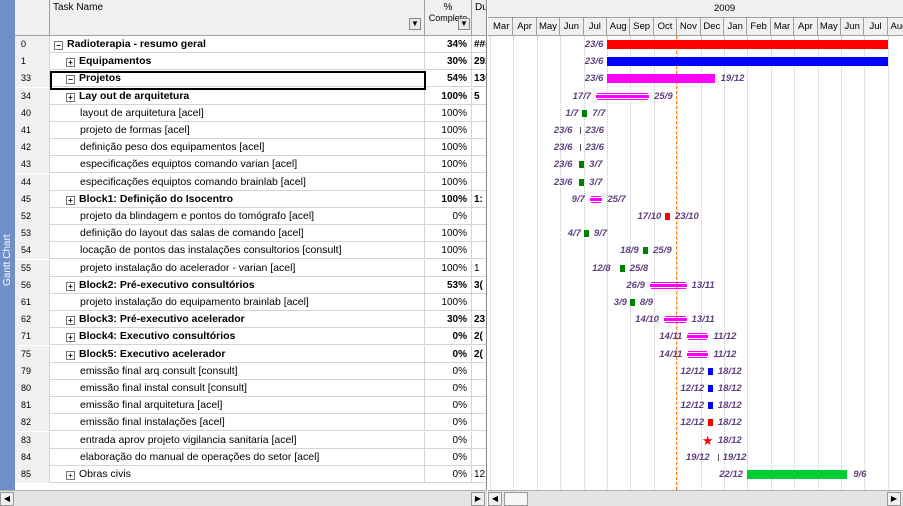  What do you see at coordinates (32, 285) in the screenshot?
I see `row-id: 56` at bounding box center [32, 285].